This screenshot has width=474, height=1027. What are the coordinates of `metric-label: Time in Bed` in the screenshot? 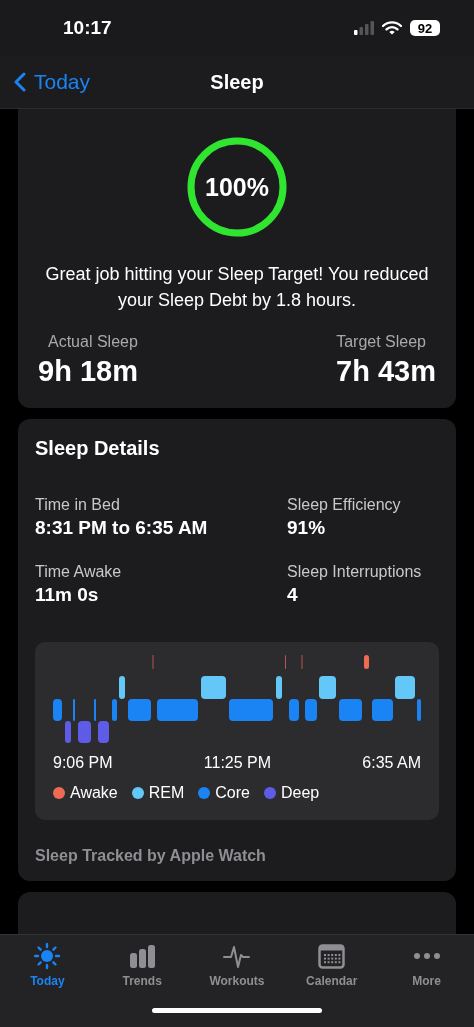 It's located at (78, 505).